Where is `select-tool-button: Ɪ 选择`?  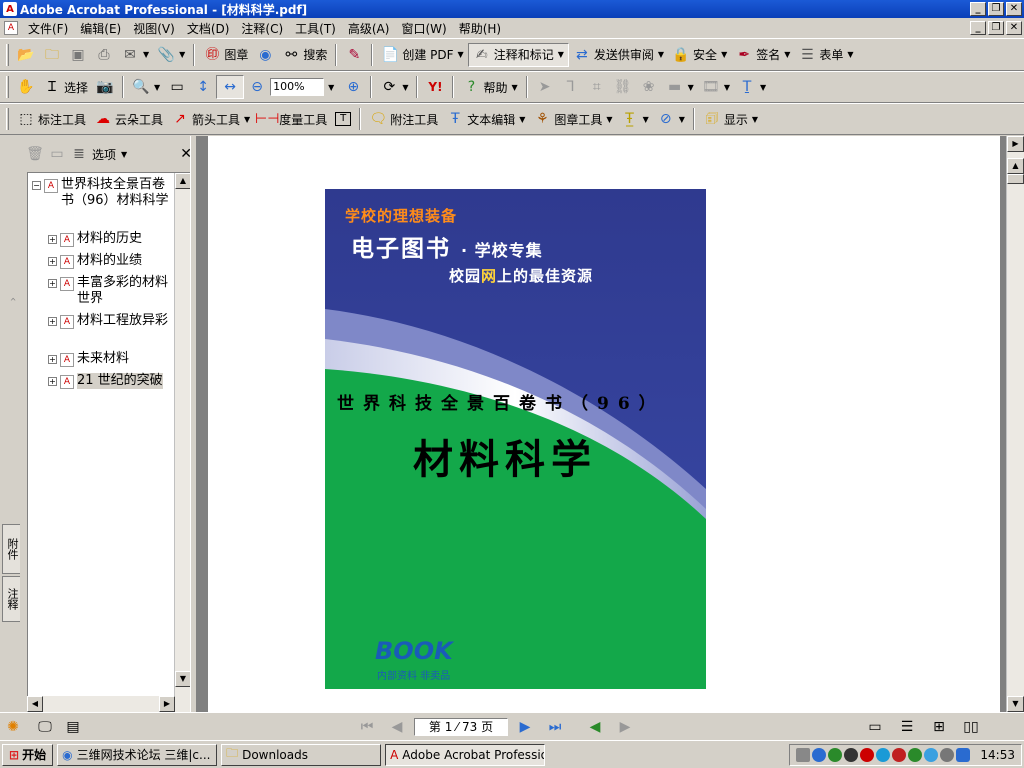 select-tool-button: Ɪ 选择 is located at coordinates (65, 87).